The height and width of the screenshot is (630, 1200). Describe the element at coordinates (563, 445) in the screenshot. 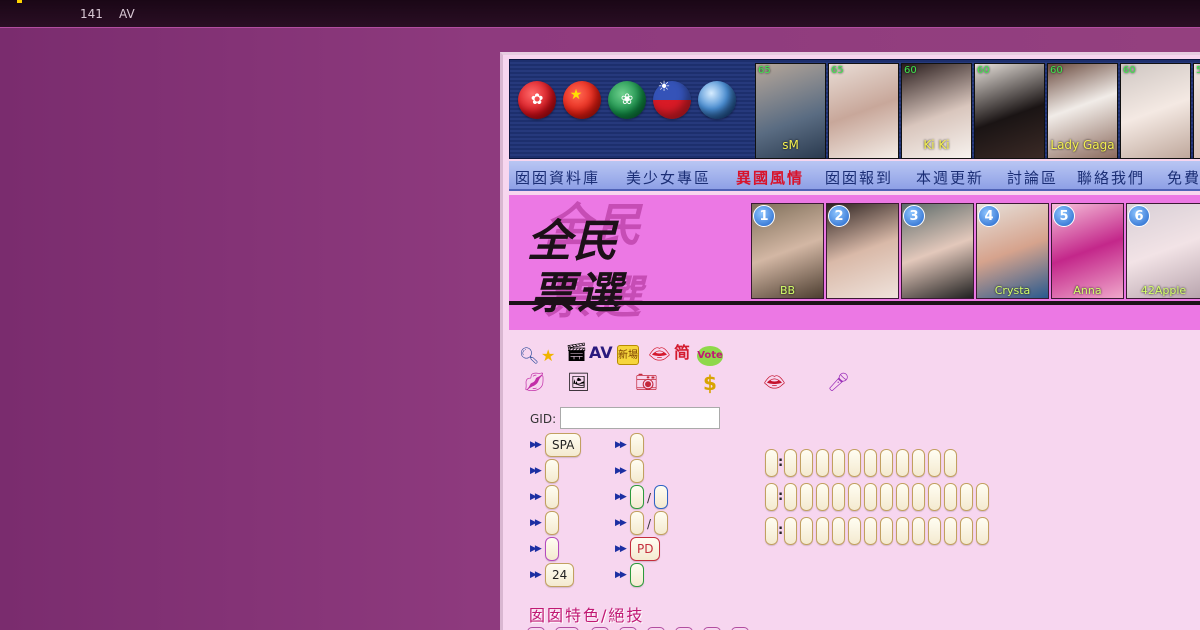

I see `filter-spa: SPA` at that location.